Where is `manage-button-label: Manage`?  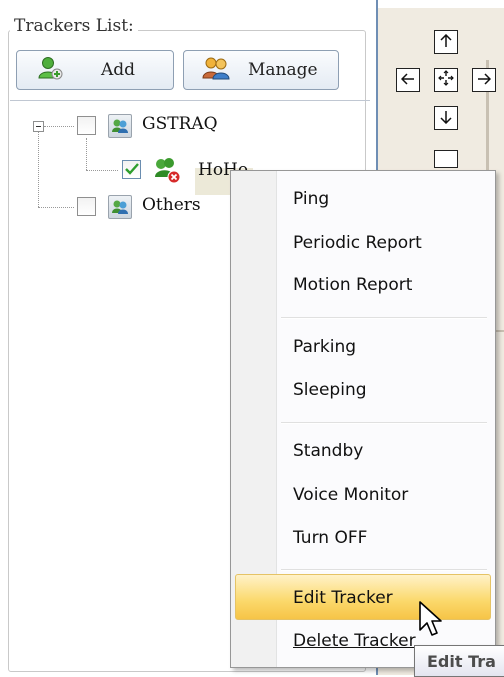 manage-button-label: Manage is located at coordinates (283, 70).